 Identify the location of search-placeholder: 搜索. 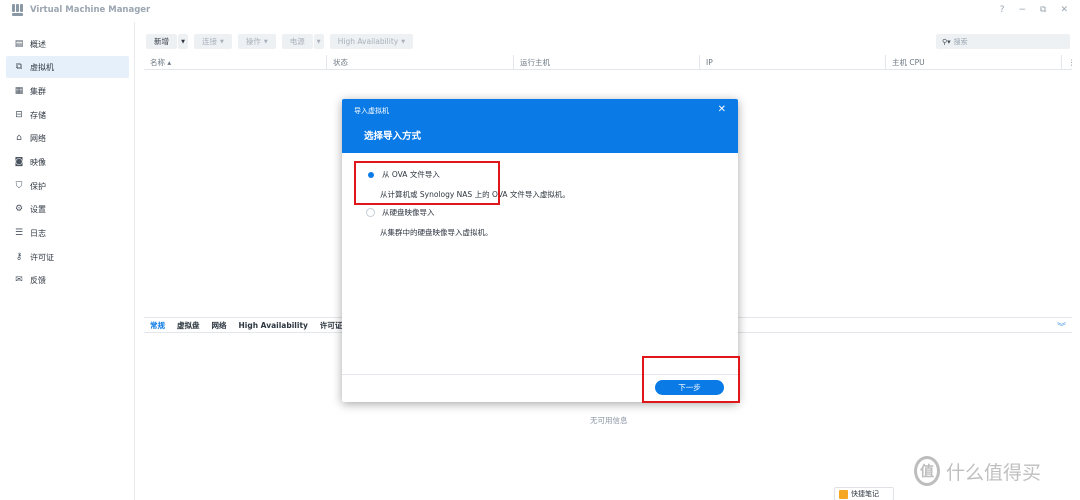
(960, 41).